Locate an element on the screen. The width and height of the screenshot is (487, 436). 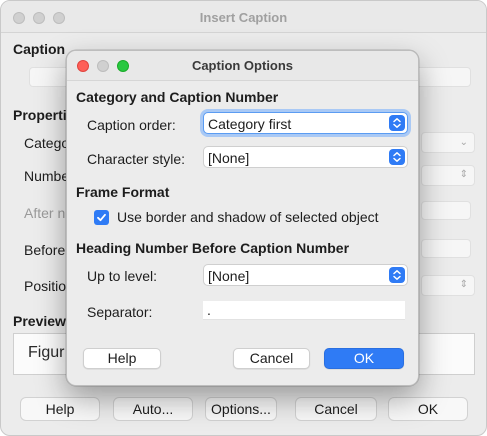
numbering-select: ⇕ is located at coordinates (448, 175).